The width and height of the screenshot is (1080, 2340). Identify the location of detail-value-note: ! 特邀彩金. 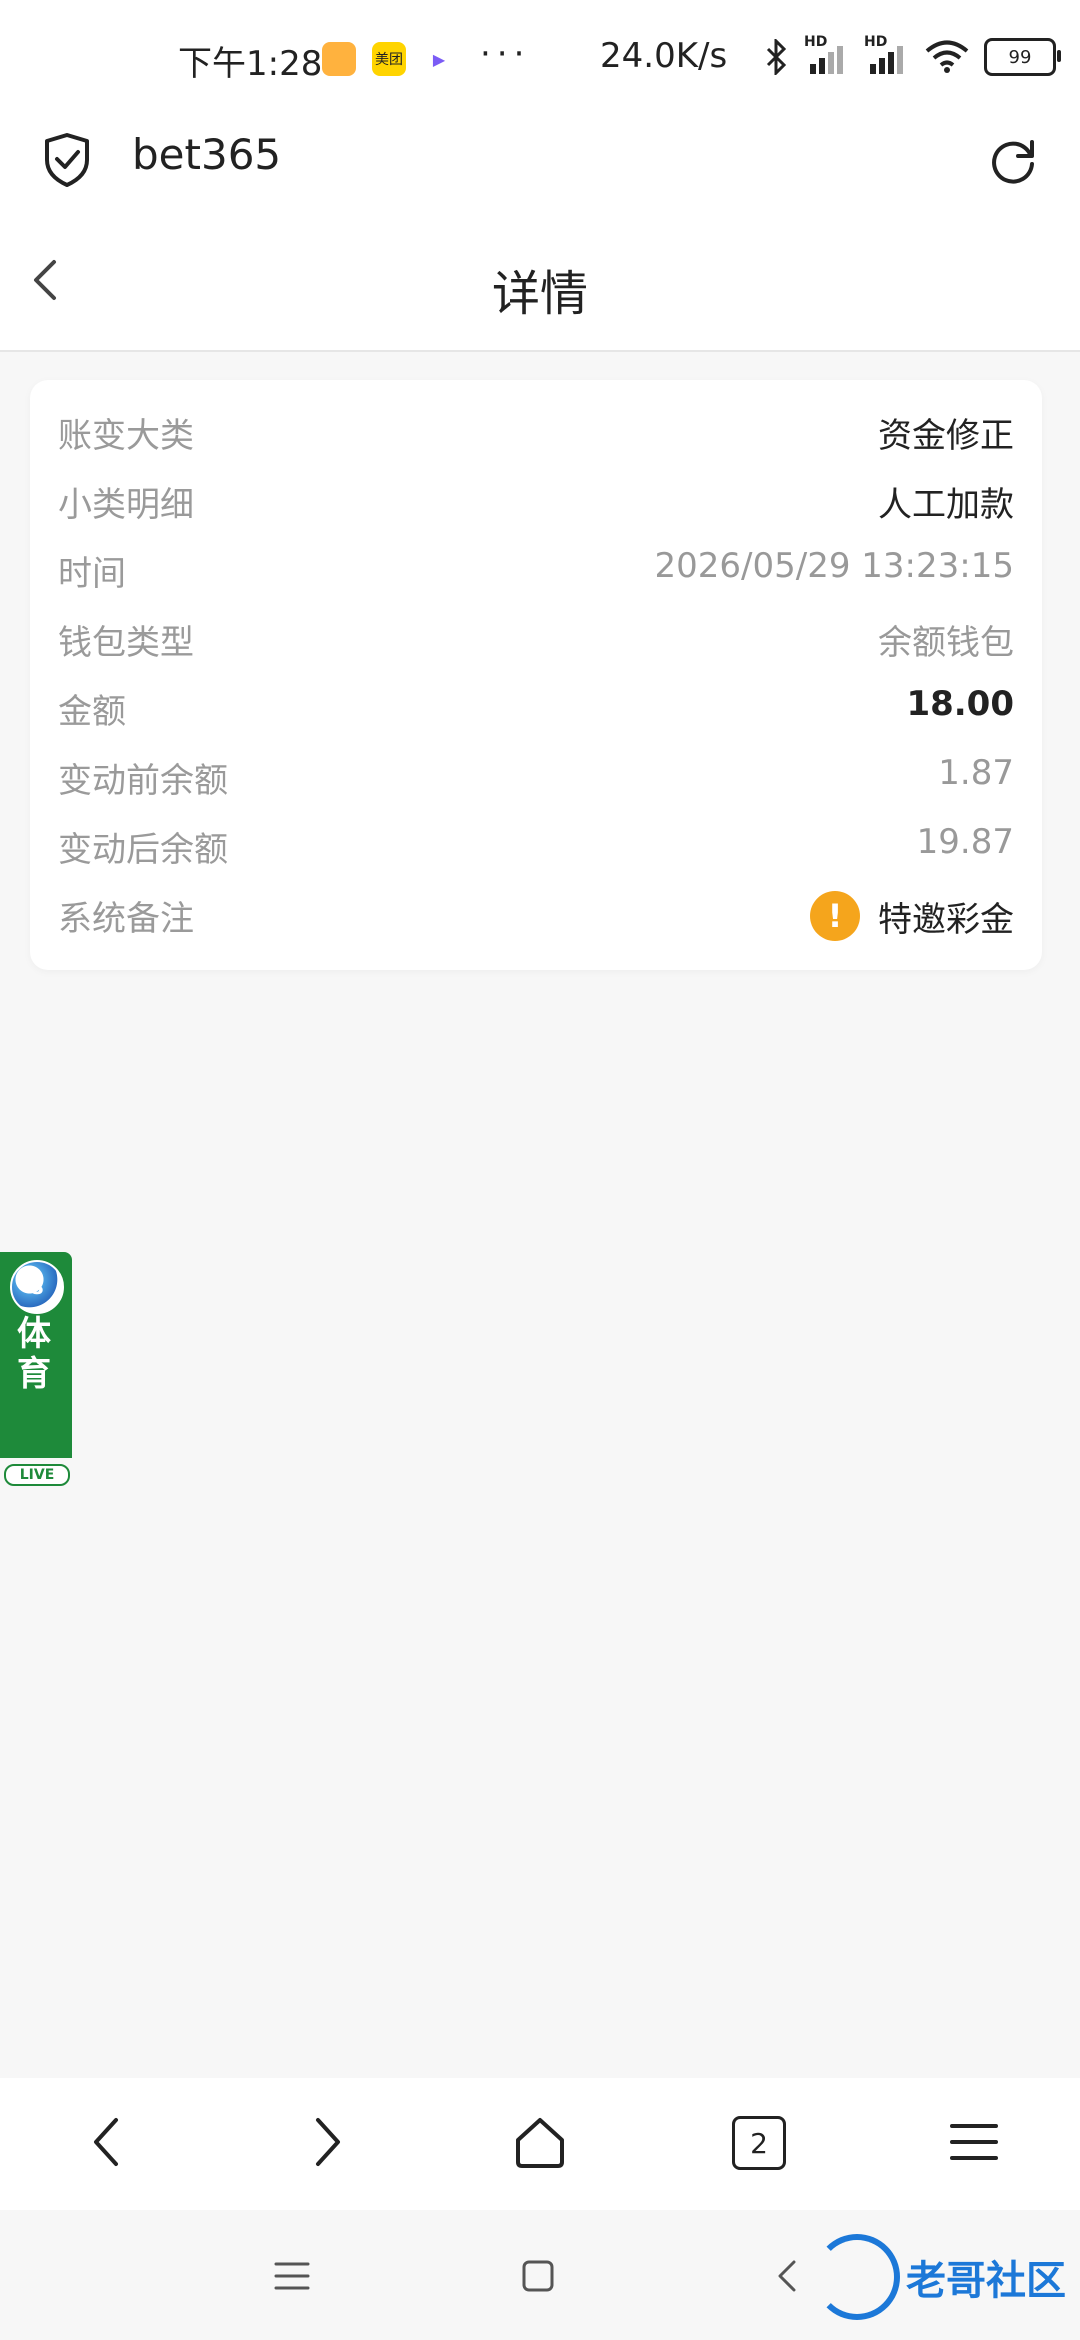
(912, 916).